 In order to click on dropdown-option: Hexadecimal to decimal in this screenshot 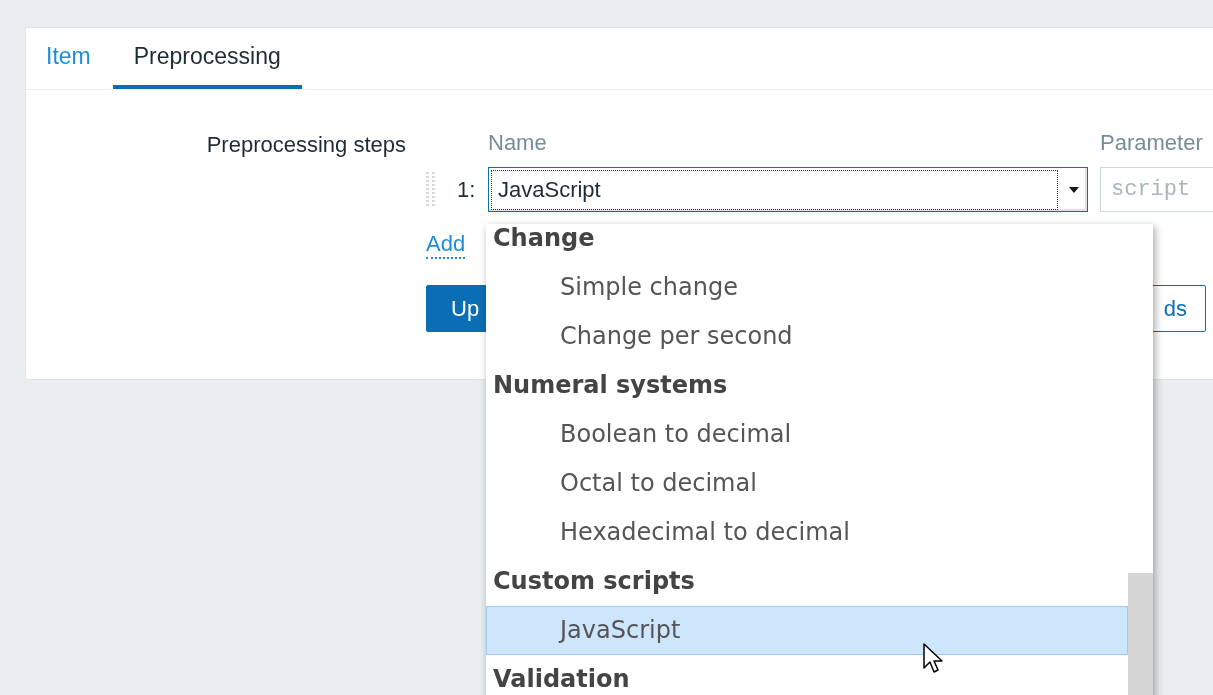, I will do `click(807, 532)`.